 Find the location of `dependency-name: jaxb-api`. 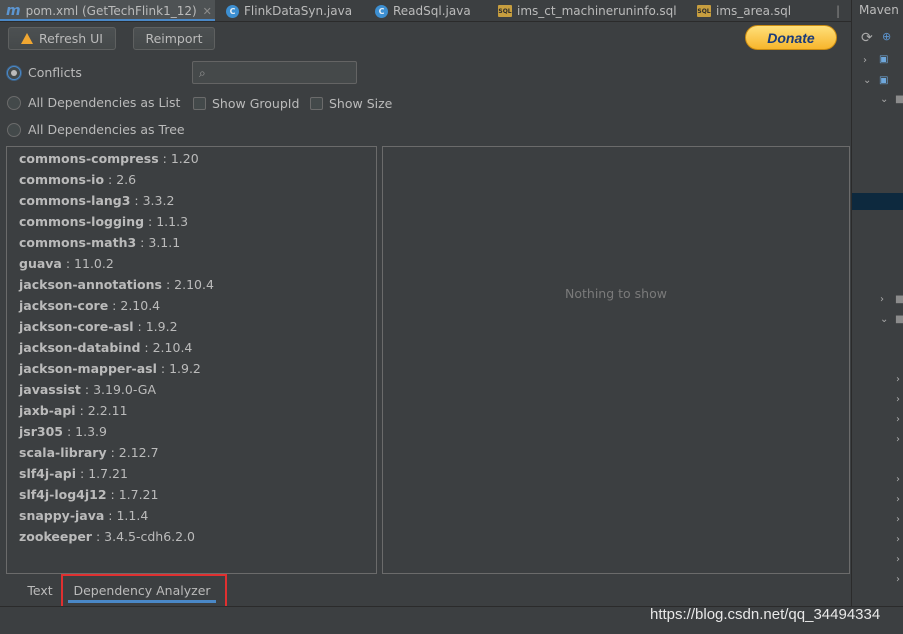

dependency-name: jaxb-api is located at coordinates (47, 410).